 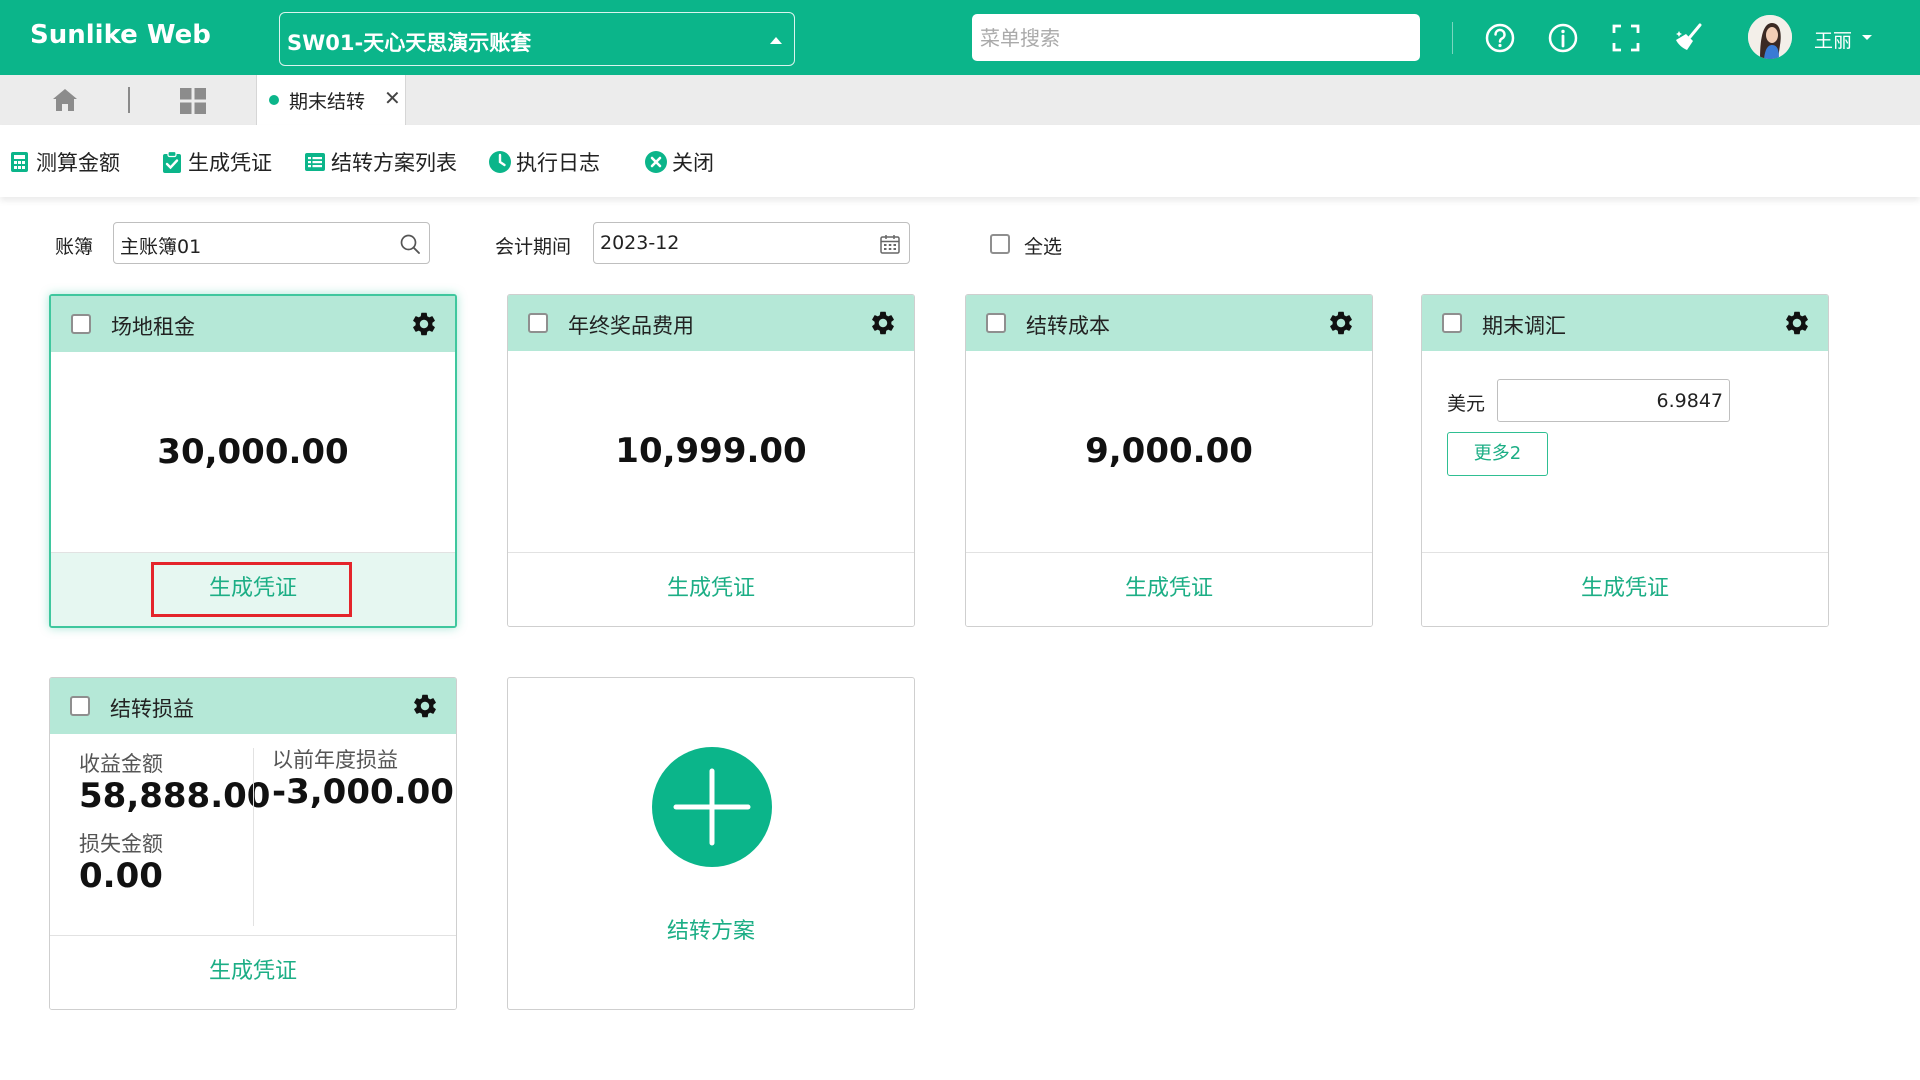 What do you see at coordinates (253, 837) in the screenshot?
I see `column-divider` at bounding box center [253, 837].